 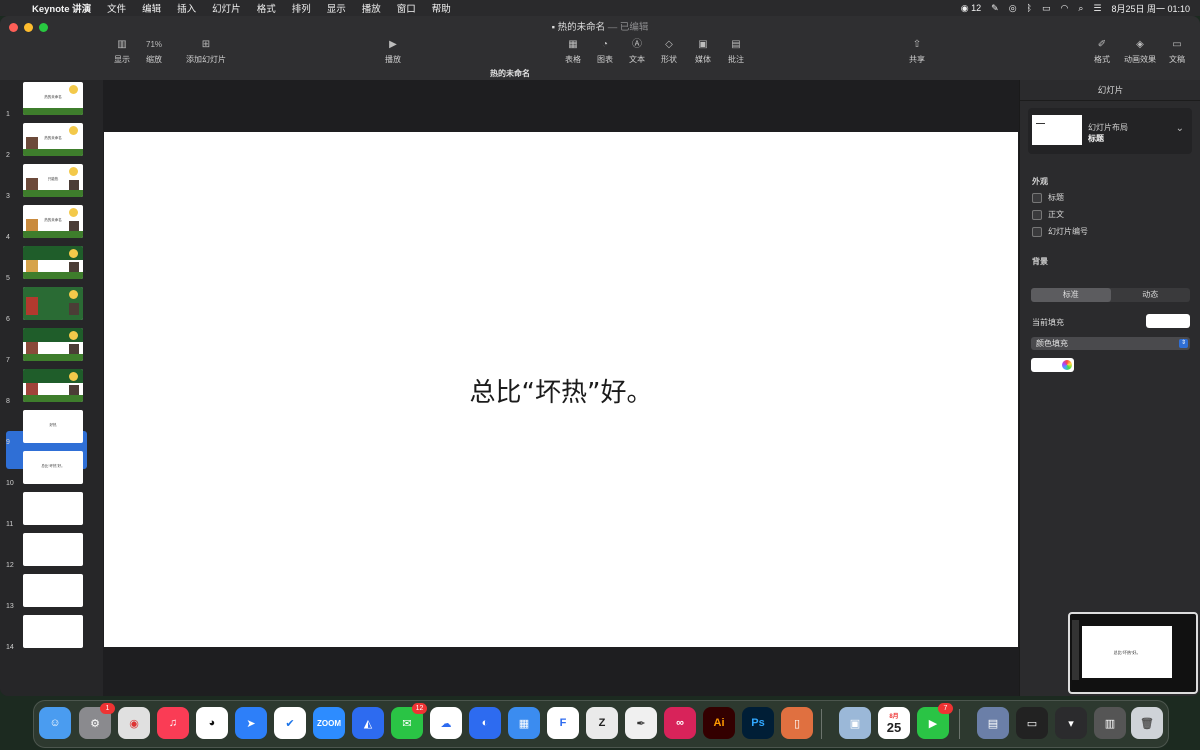 What do you see at coordinates (151, 8) in the screenshot?
I see `menu-edit: 编辑` at bounding box center [151, 8].